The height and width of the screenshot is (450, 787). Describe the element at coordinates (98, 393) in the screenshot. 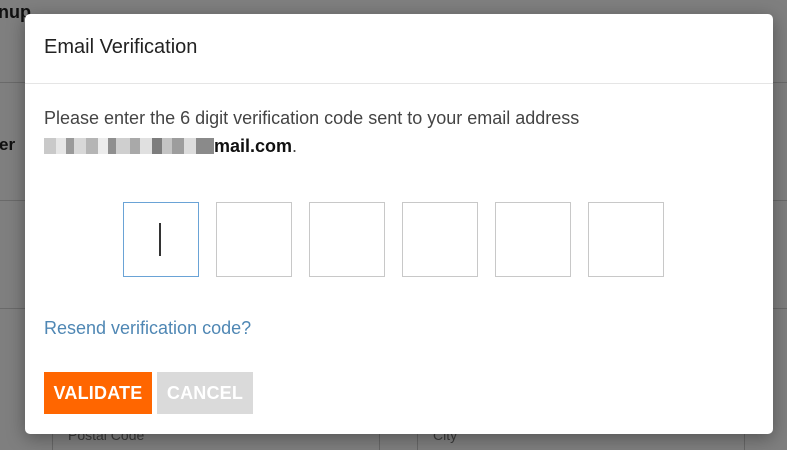

I see `validate-button: VALIDATE` at that location.